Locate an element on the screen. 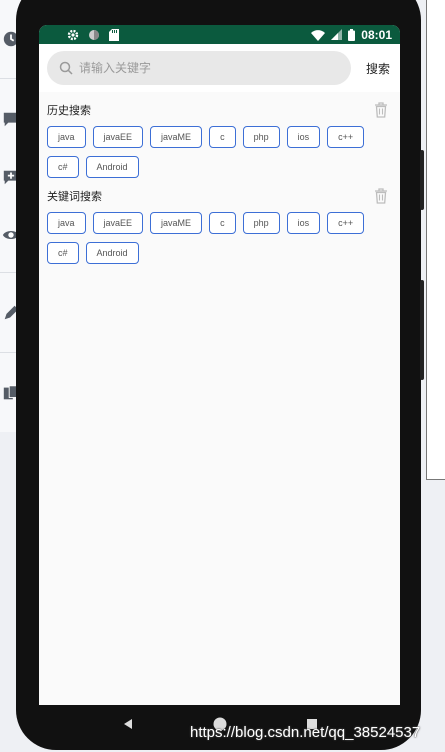 Image resolution: width=445 pixels, height=752 pixels. search-input is located at coordinates (199, 68).